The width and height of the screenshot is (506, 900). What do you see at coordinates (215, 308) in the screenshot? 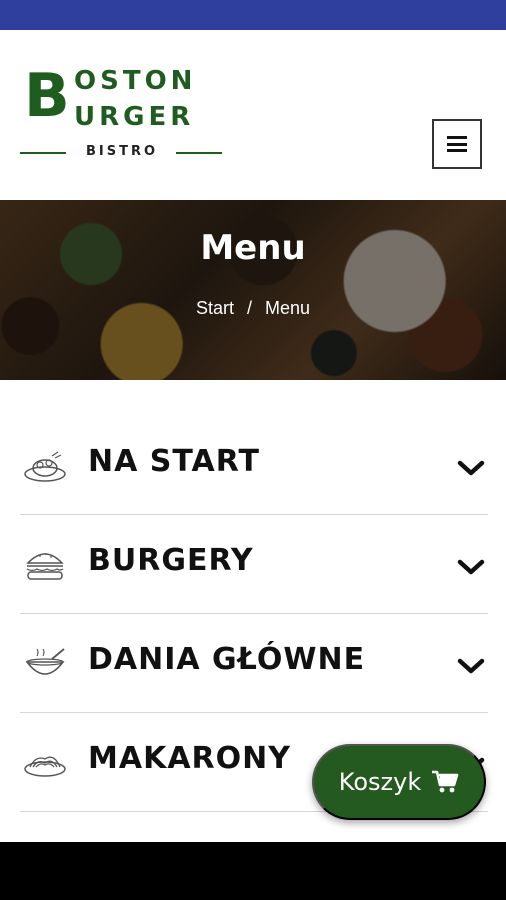
I see `breadcrumb-home-link: Start` at bounding box center [215, 308].